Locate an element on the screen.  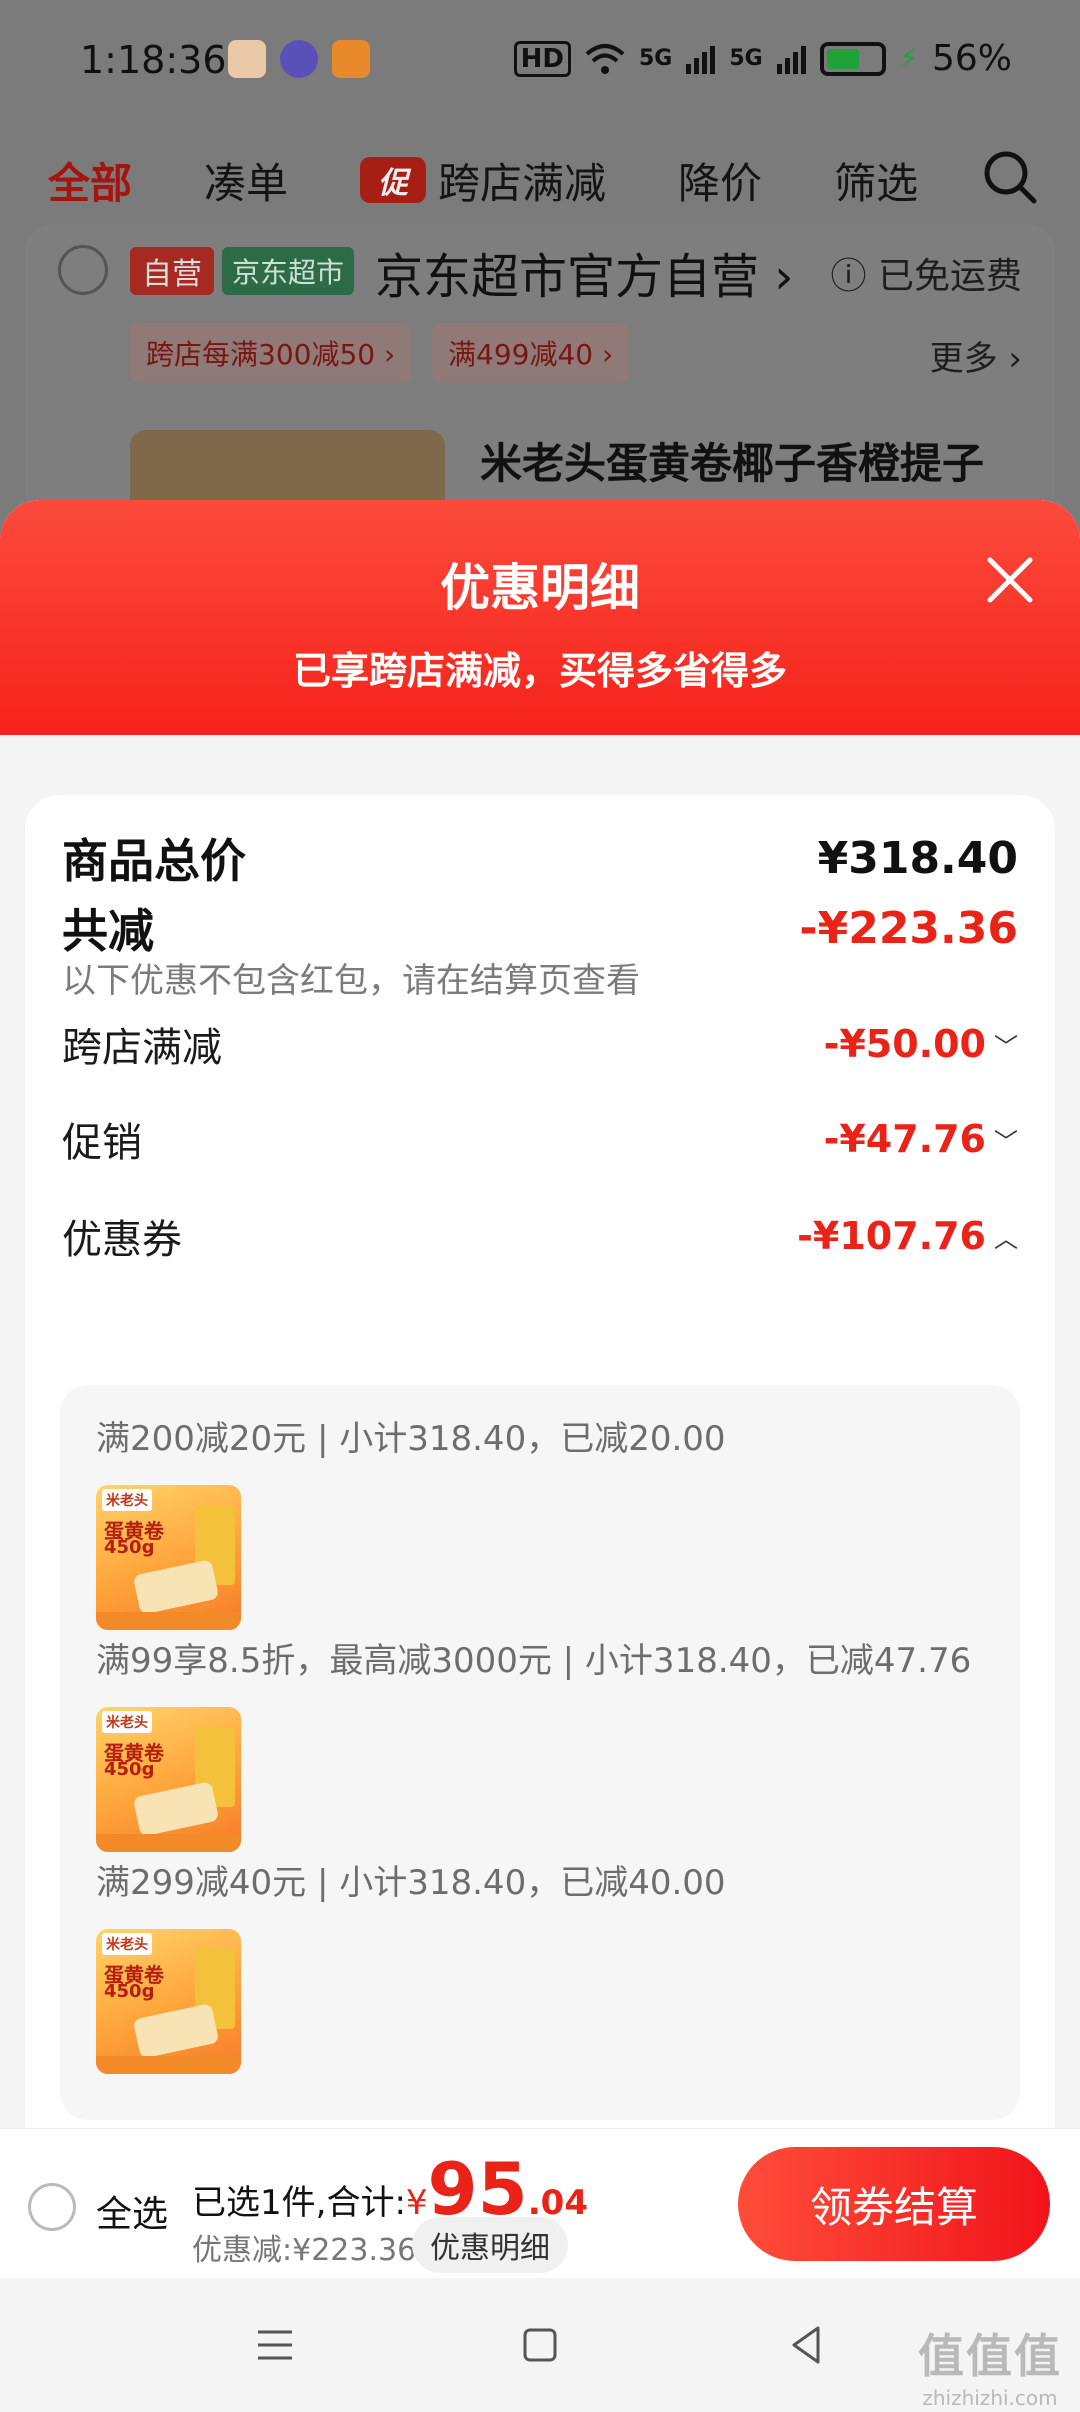
link-app-icon is located at coordinates (299, 59).